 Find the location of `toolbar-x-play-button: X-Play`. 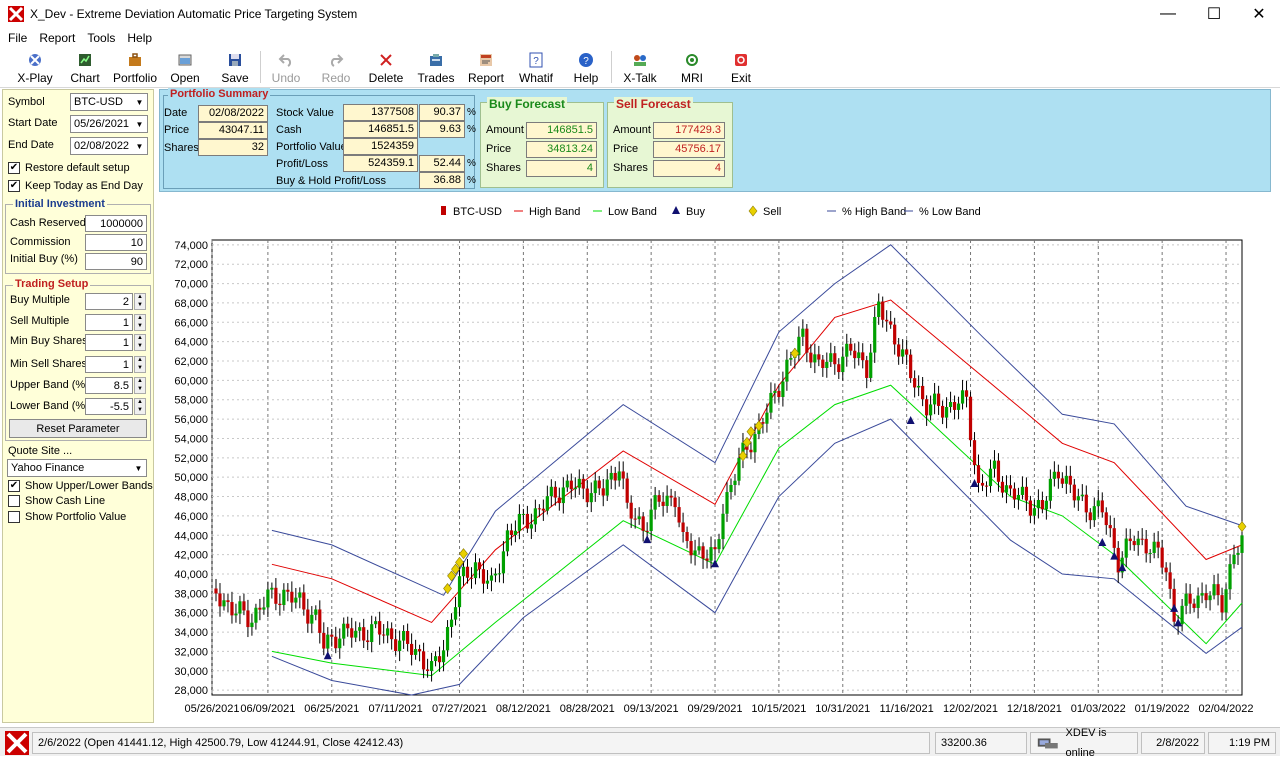

toolbar-x-play-button: X-Play is located at coordinates (35, 67).